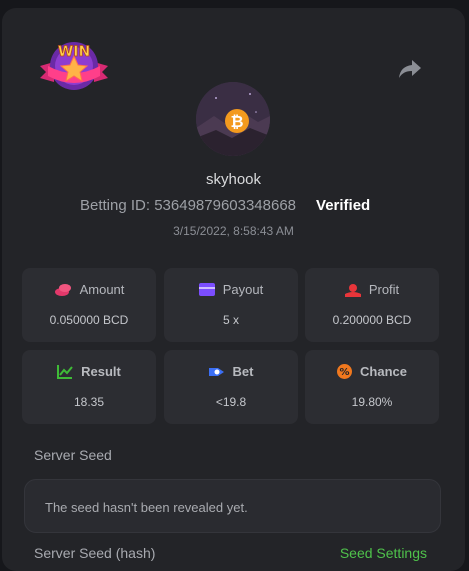  I want to click on server-seed-label: Server Seed, so click(73, 455).